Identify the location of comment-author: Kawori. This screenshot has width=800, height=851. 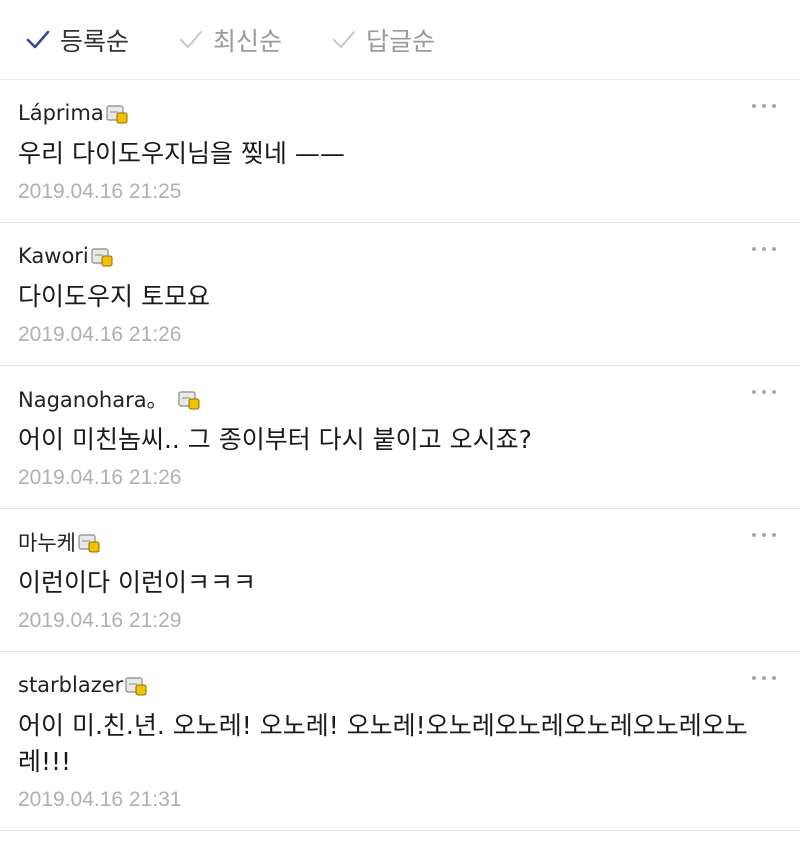
(53, 256).